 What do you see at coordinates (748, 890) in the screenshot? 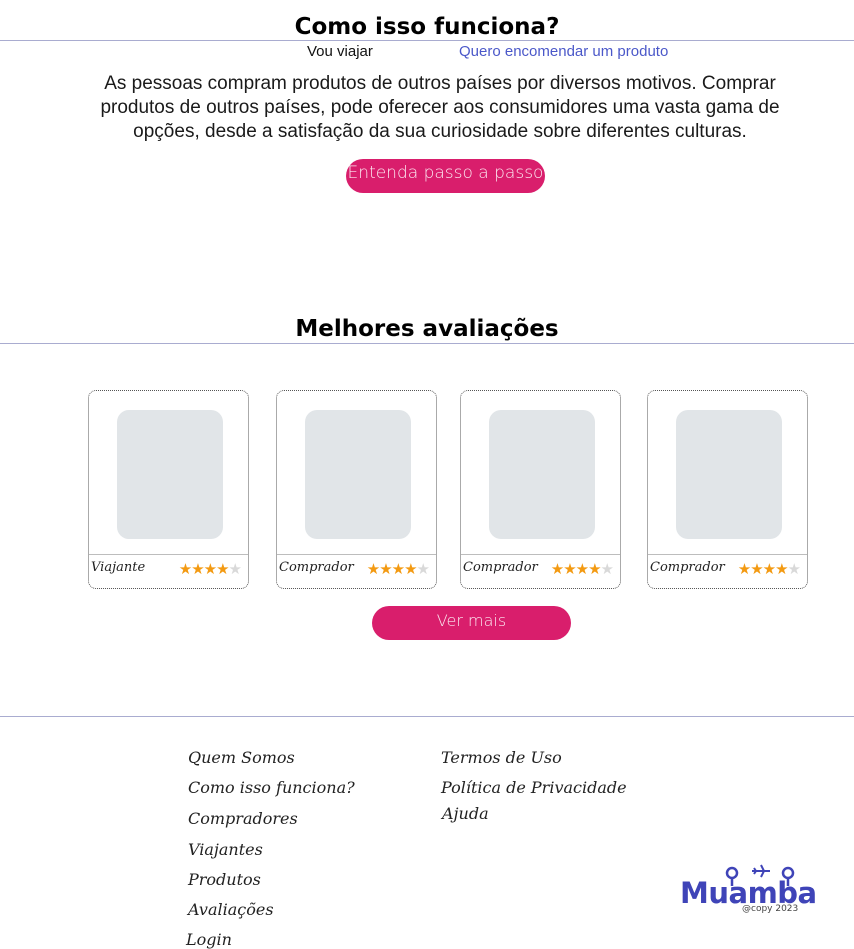
I see `muamba-logo: Muamba @copy 2023` at bounding box center [748, 890].